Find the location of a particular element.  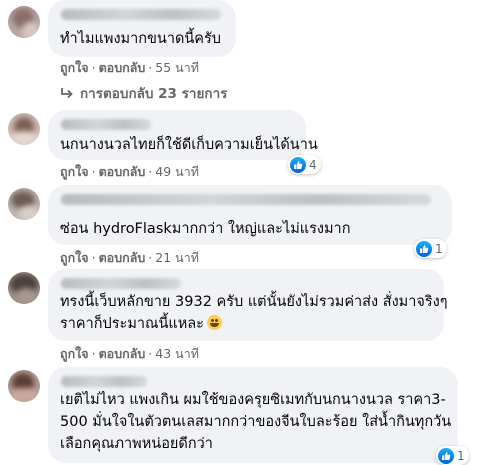

comment-actions: ถูกใจ · ตอบกลับ · 49 นาที is located at coordinates (129, 171).